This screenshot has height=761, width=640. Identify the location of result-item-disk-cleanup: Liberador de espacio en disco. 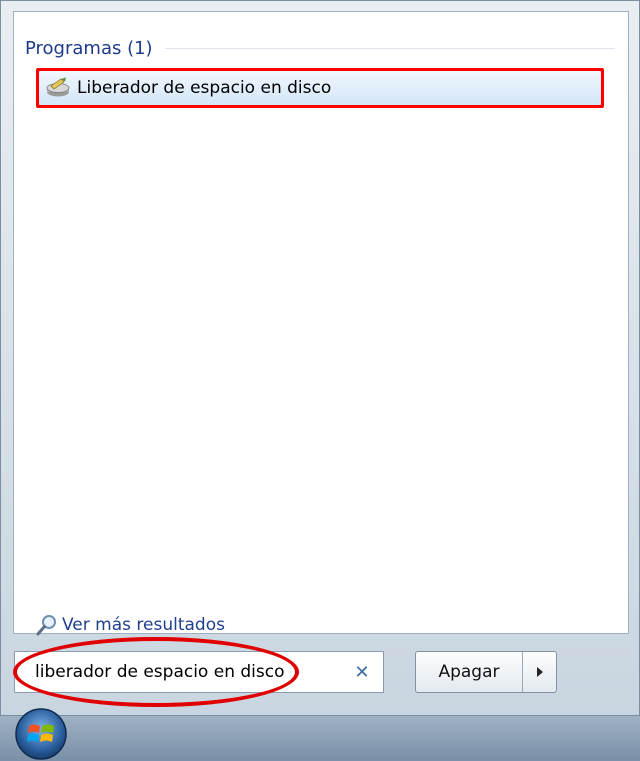
(320, 88).